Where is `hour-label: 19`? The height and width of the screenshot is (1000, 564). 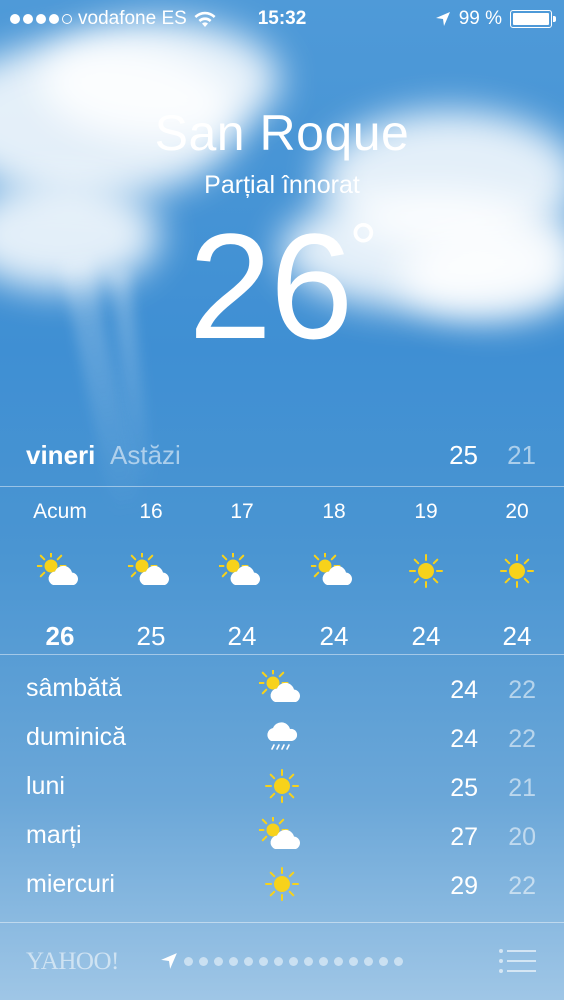
hour-label: 19 is located at coordinates (426, 511).